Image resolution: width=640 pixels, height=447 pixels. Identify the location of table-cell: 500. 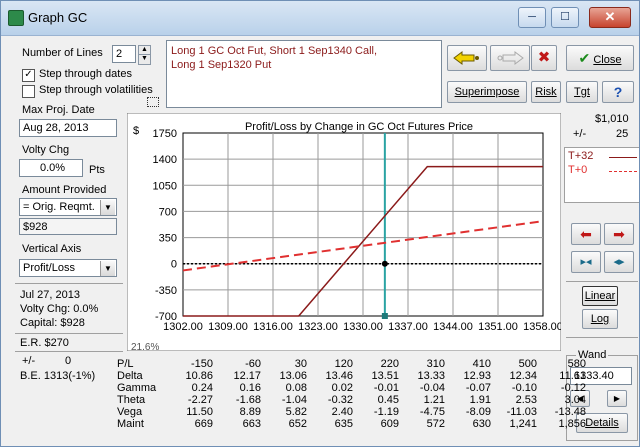
(527, 364).